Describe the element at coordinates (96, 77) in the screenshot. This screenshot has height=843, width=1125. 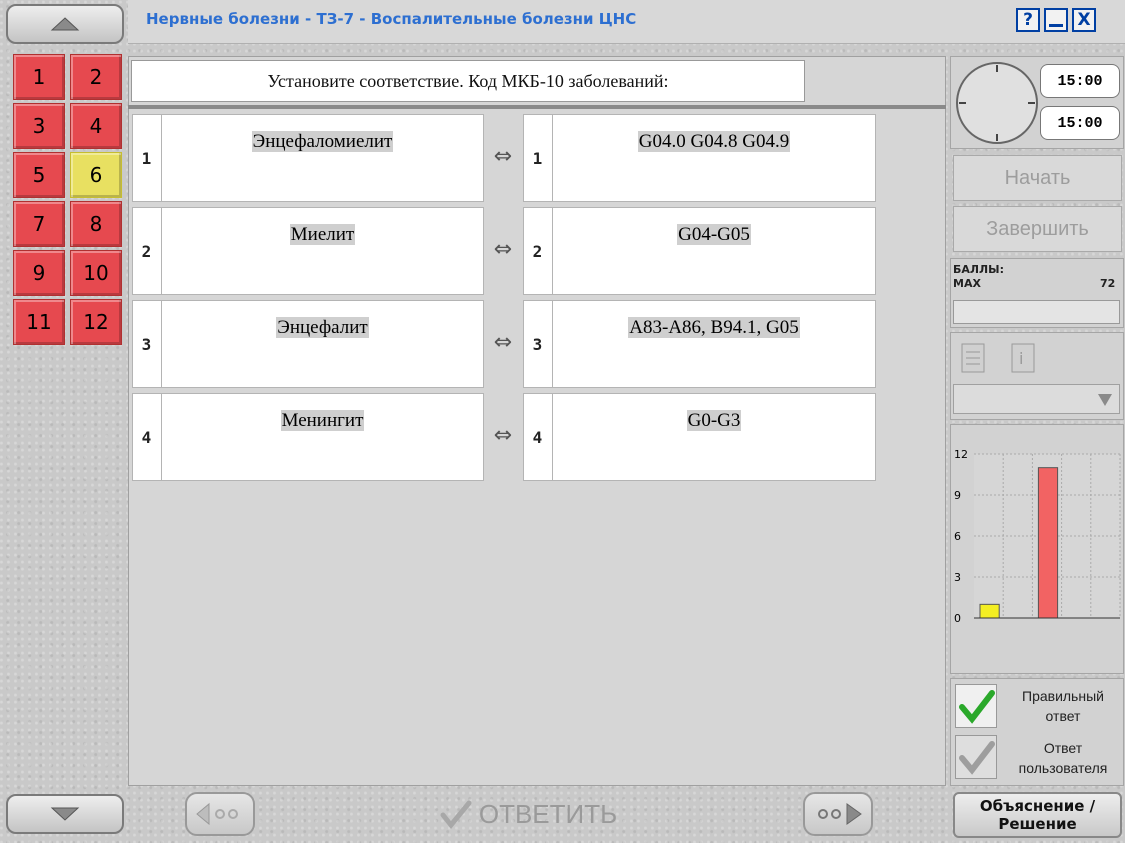
I see `question-number-button: 2` at that location.